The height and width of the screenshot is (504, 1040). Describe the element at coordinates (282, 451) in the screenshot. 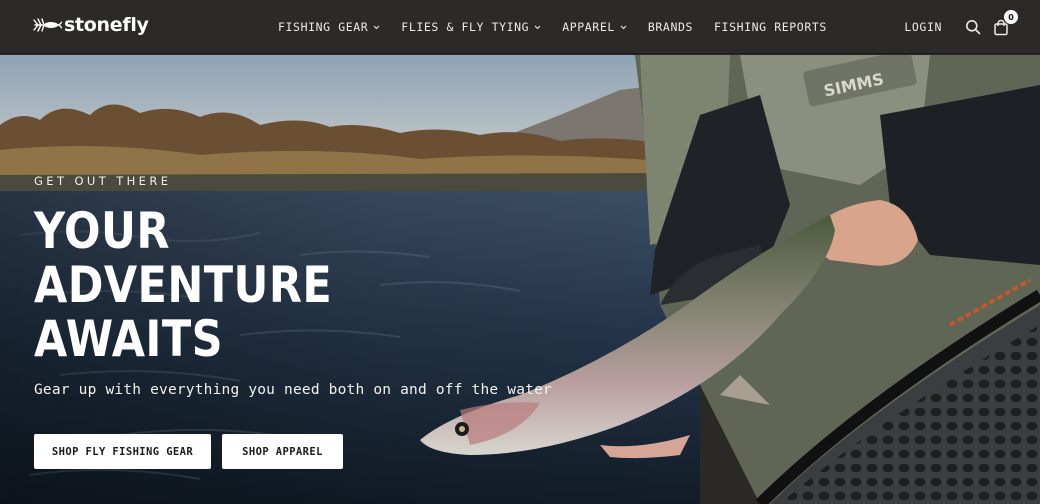

I see `shop-apparel-button: SHOP APPAREL` at that location.